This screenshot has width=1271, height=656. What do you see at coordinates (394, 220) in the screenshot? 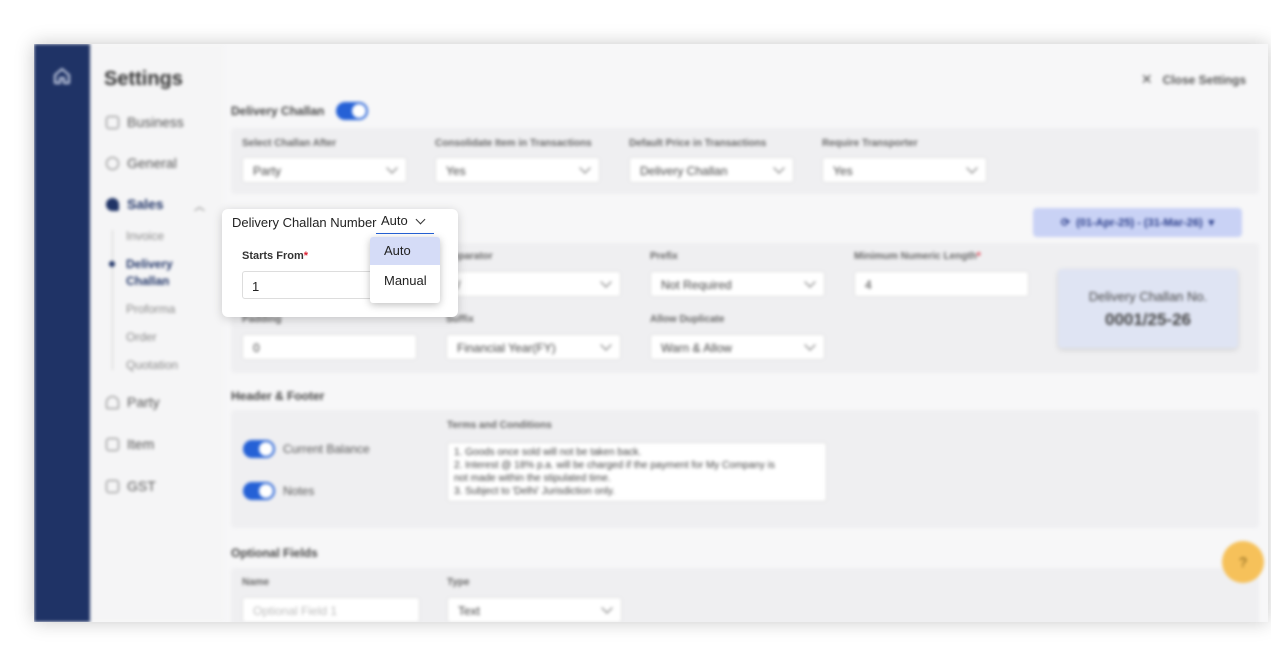
I see `numbering-mode-value: Auto` at bounding box center [394, 220].